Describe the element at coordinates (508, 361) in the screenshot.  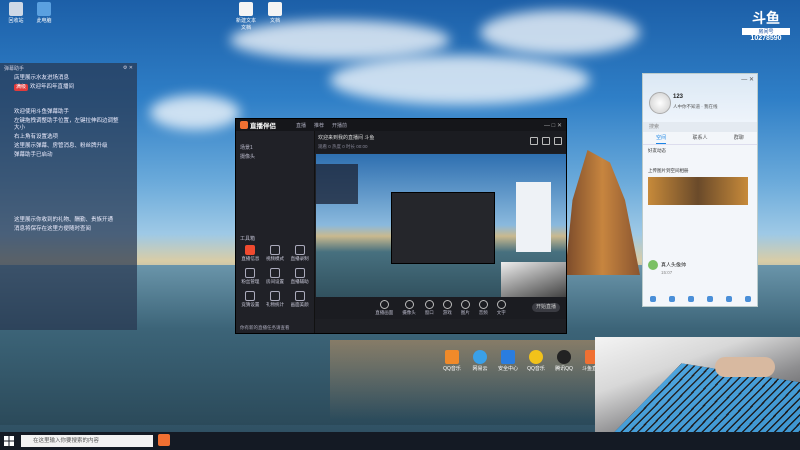
I see `desktop-icon-app-3: 安全中心` at that location.